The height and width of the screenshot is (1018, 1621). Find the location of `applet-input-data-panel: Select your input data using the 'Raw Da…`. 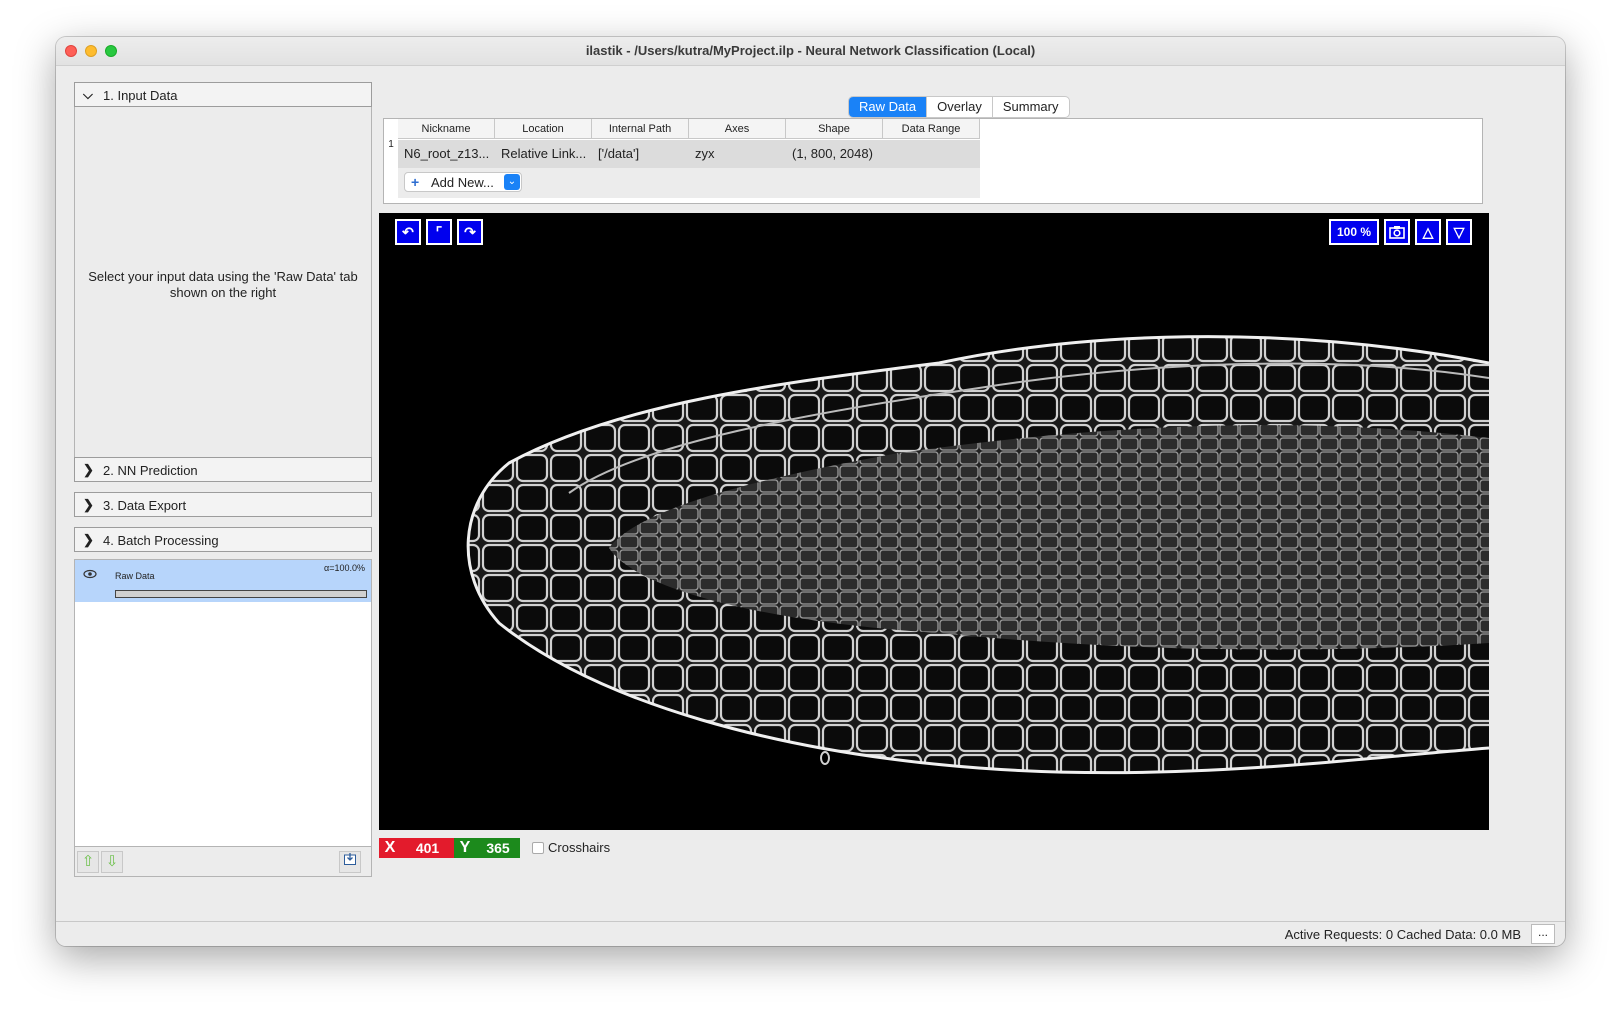

applet-input-data-panel: Select your input data using the 'Raw Da… is located at coordinates (223, 287).